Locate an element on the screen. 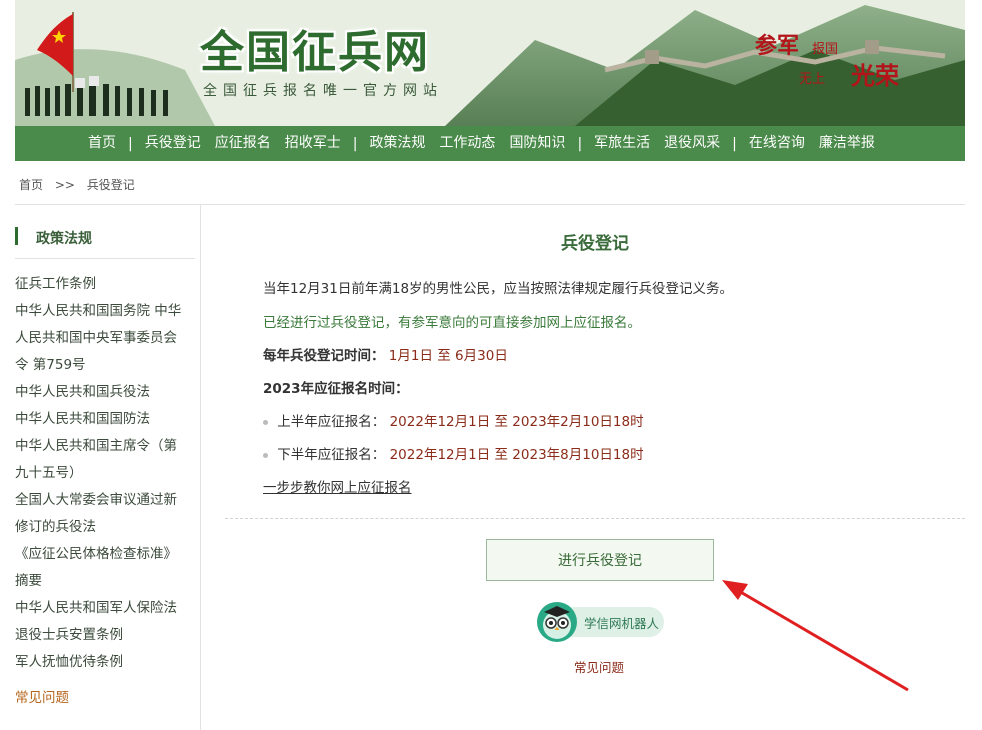  sidebar-item-insurance-law: 中华人民共和国军人保险法 is located at coordinates (105, 608).